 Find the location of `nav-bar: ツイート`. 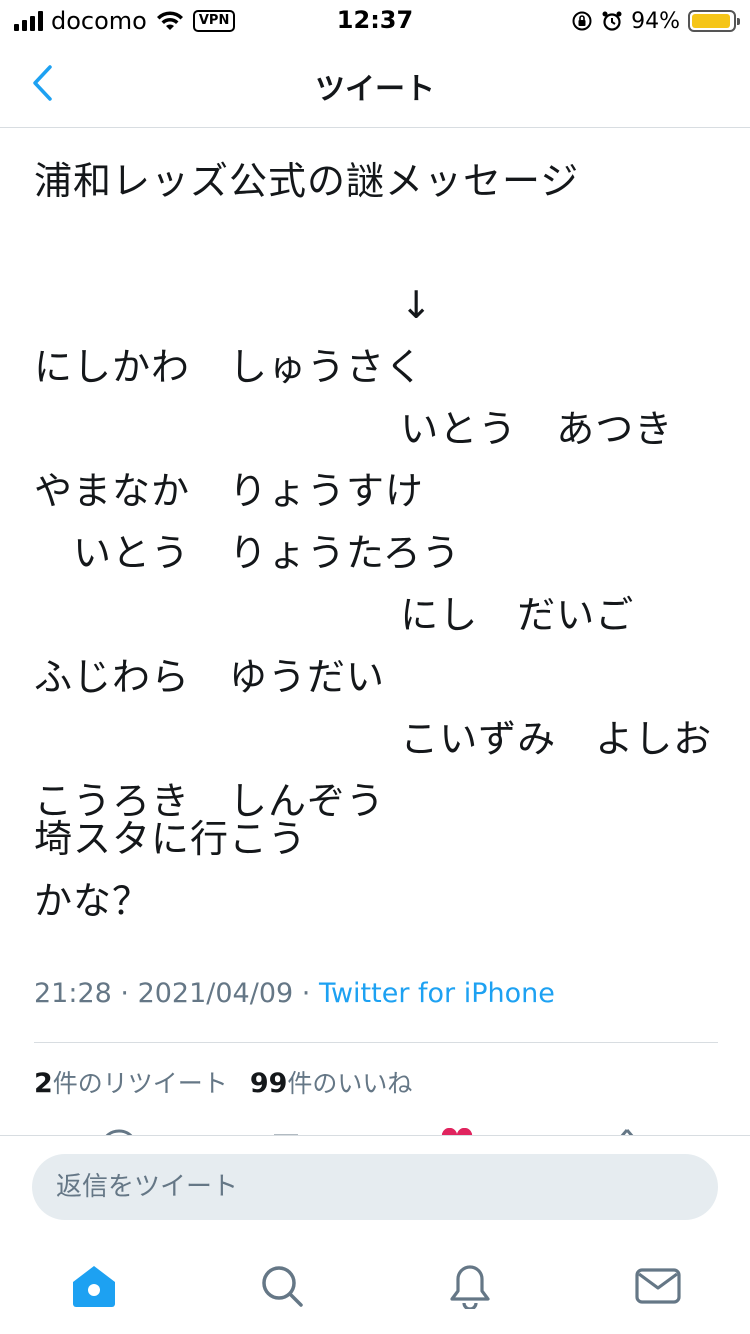

nav-bar: ツイート is located at coordinates (375, 84).